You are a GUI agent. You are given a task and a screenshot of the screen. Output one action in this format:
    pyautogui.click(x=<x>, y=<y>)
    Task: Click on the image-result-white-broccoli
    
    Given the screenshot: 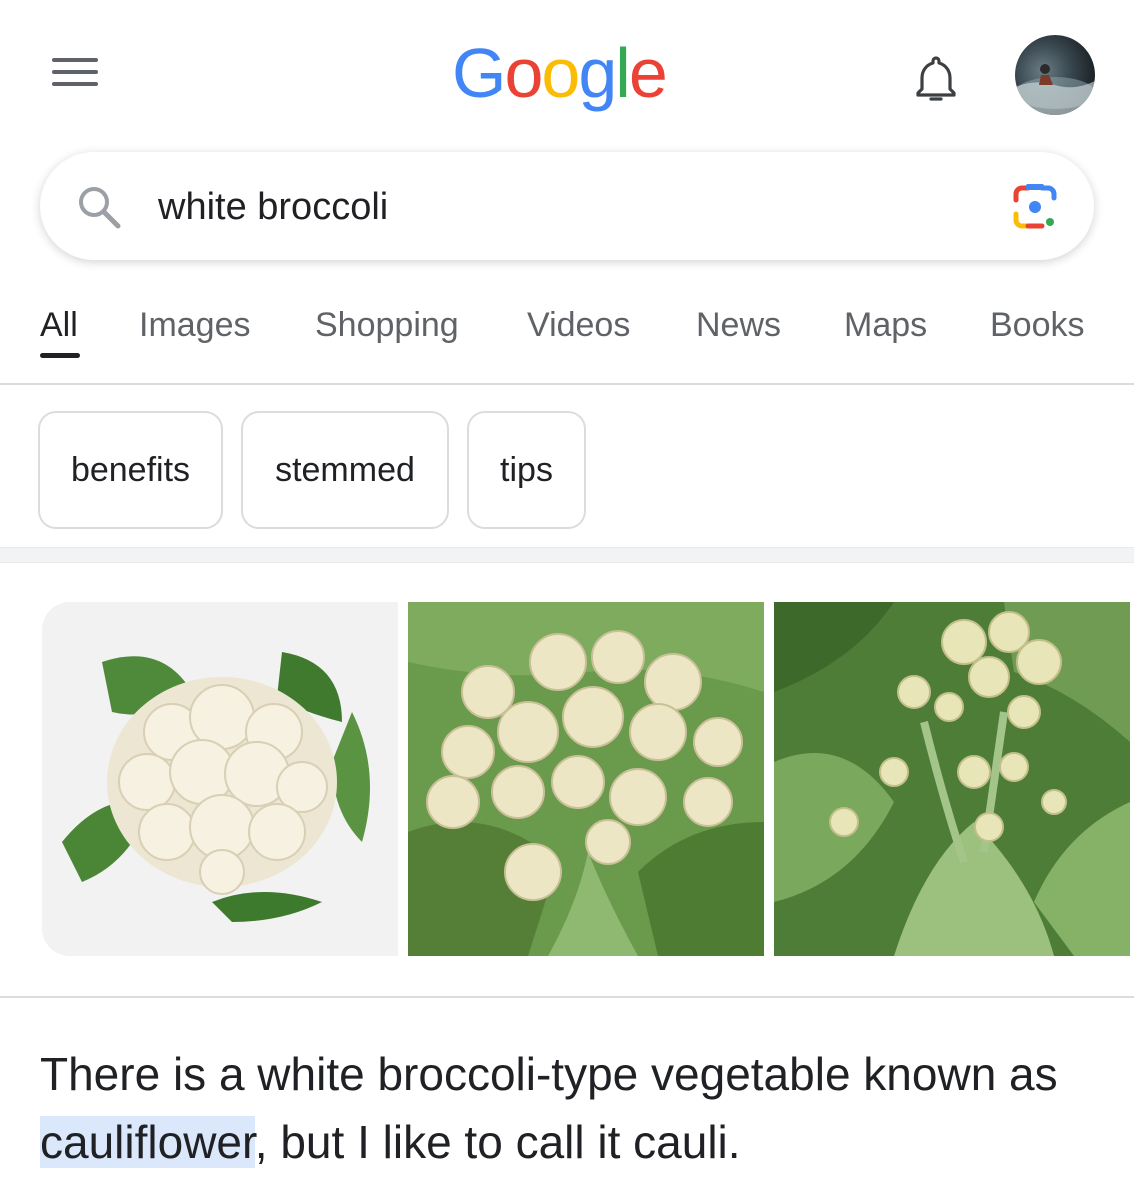 What is the action you would take?
    pyautogui.click(x=586, y=779)
    